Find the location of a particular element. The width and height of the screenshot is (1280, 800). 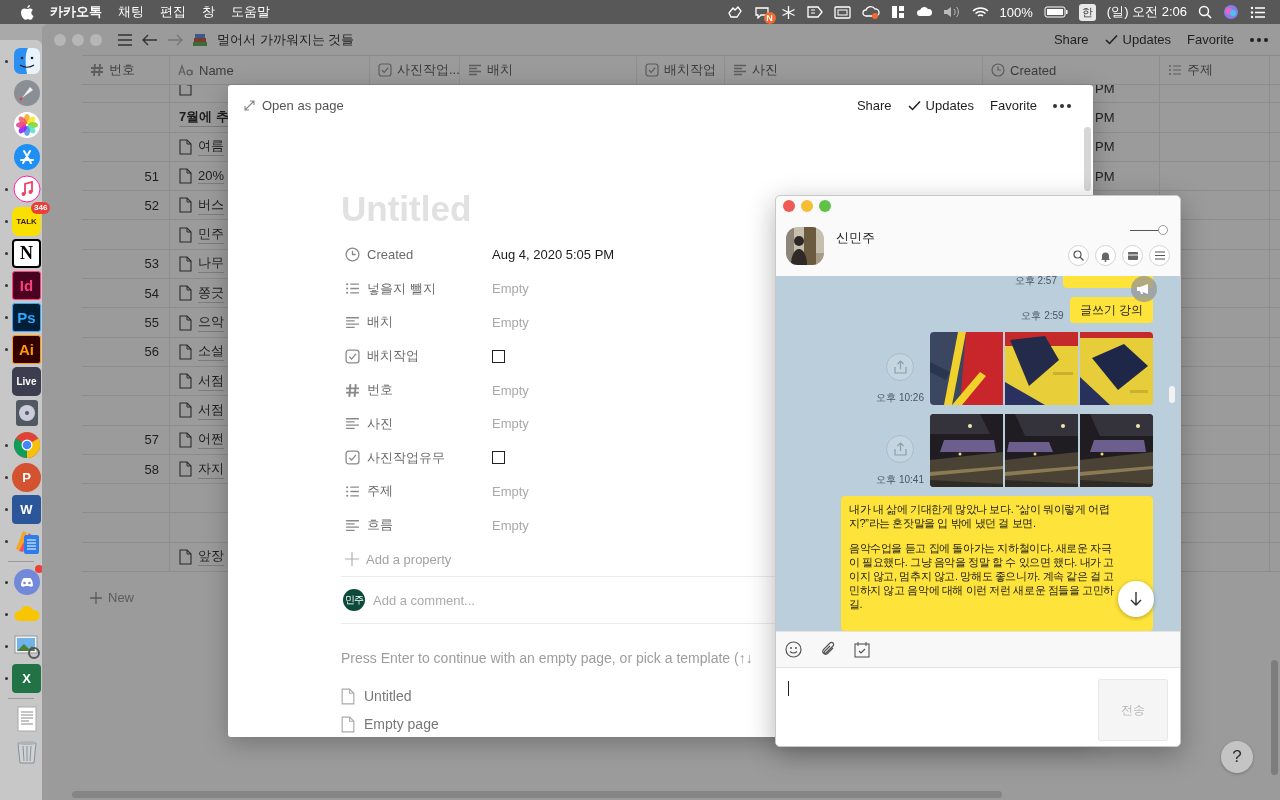

property-name: 흐름 is located at coordinates (380, 525).